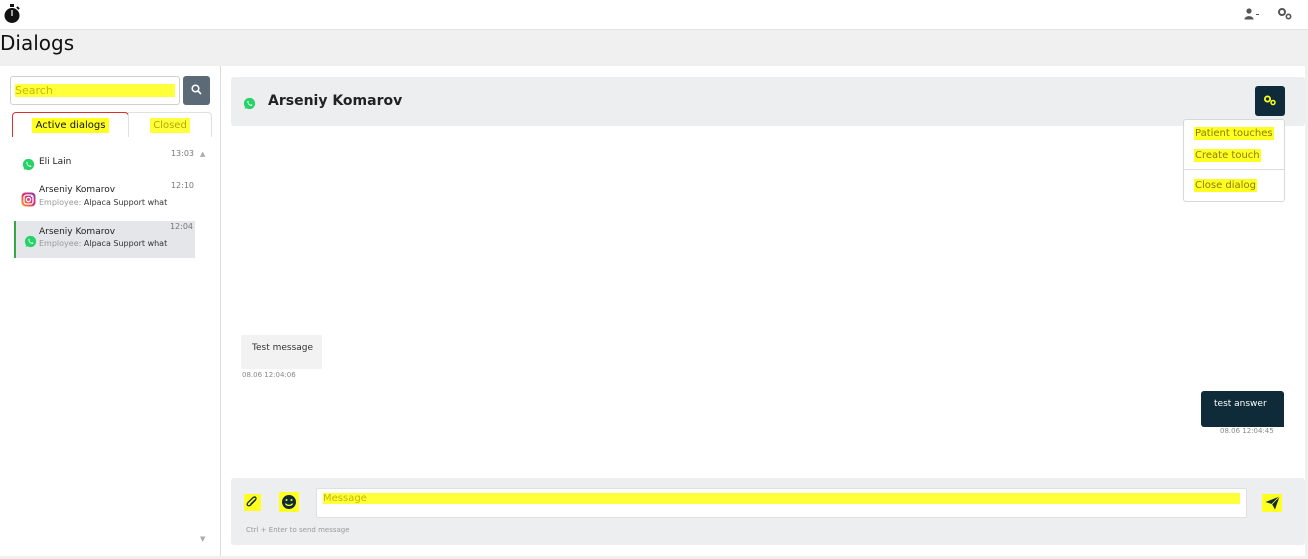 The height and width of the screenshot is (559, 1308). I want to click on chat-settings-button, so click(1270, 101).